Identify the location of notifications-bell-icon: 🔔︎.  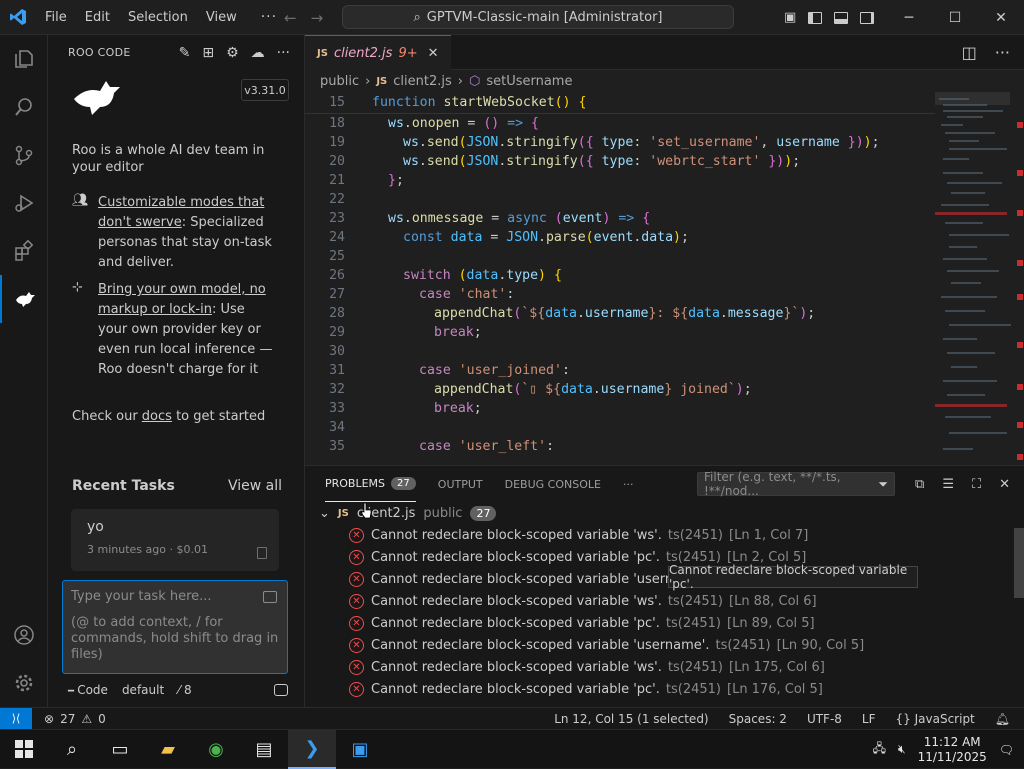
(1002, 719).